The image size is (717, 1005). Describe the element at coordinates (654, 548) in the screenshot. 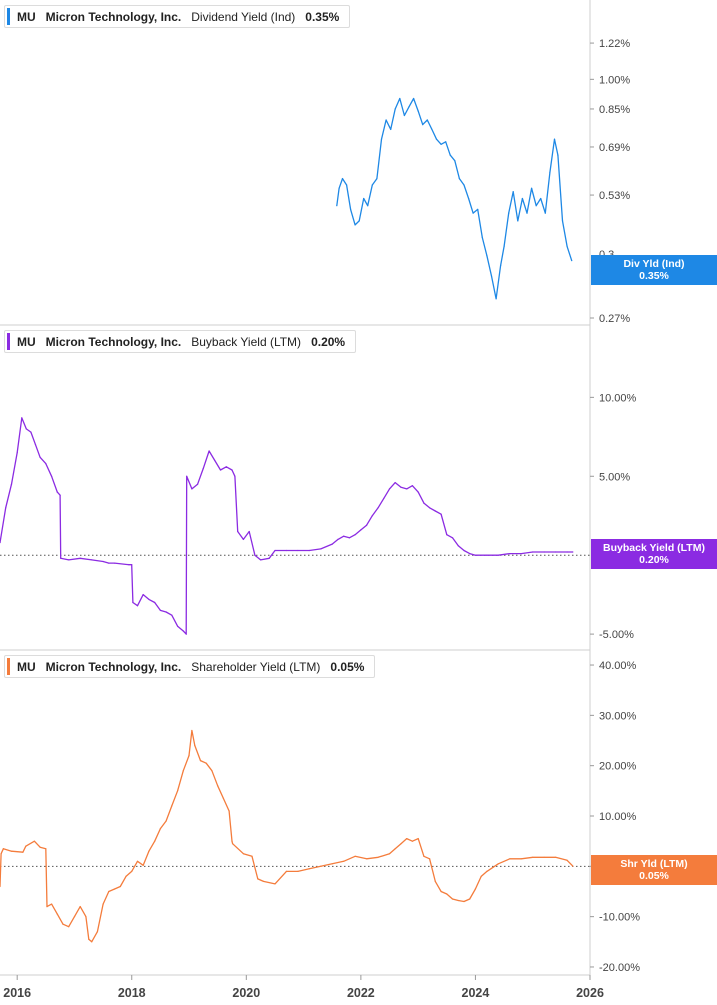

I see `value-tag-label: Buyback Yield (LTM)` at that location.